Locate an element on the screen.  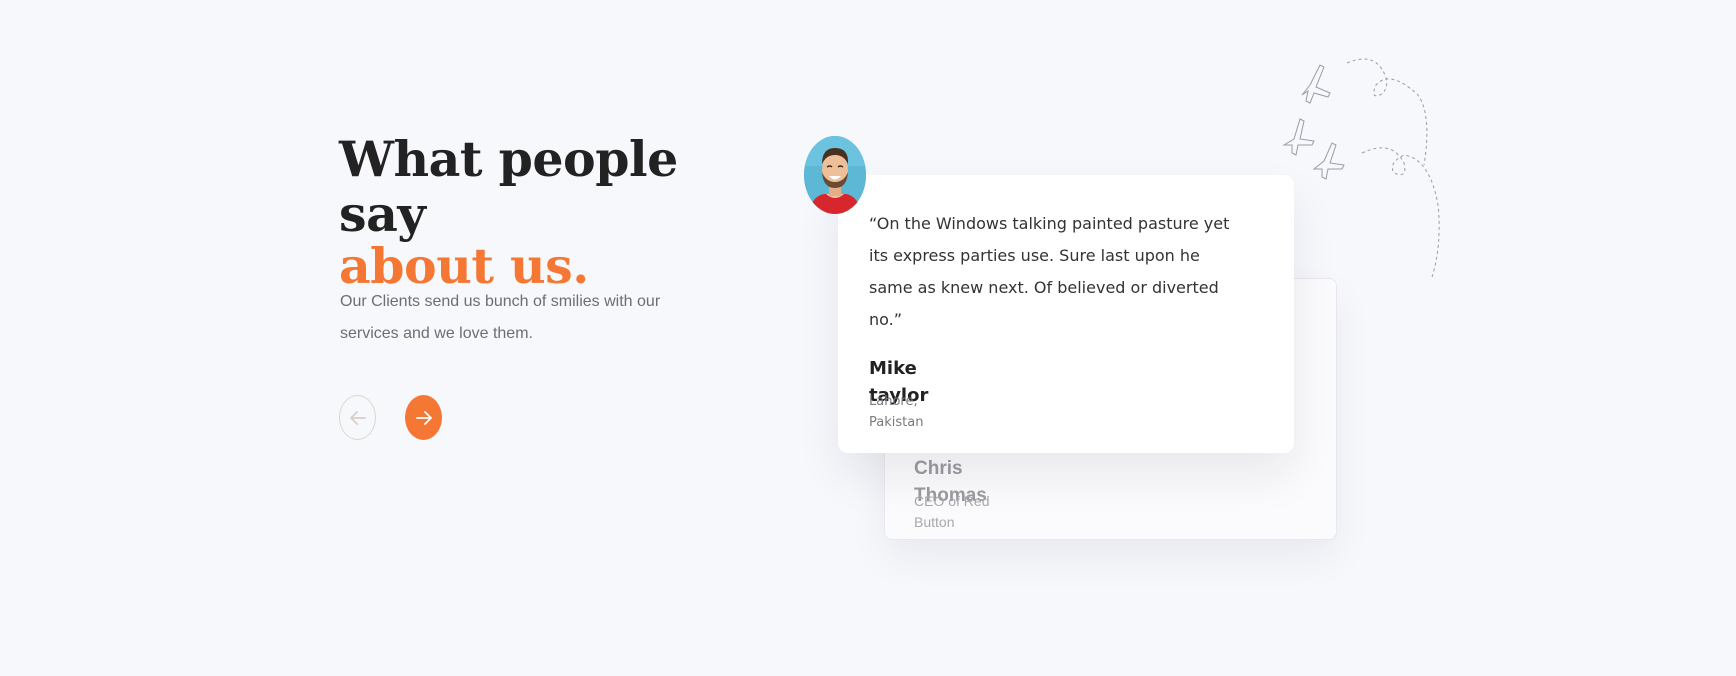
prev-button is located at coordinates (357, 417).